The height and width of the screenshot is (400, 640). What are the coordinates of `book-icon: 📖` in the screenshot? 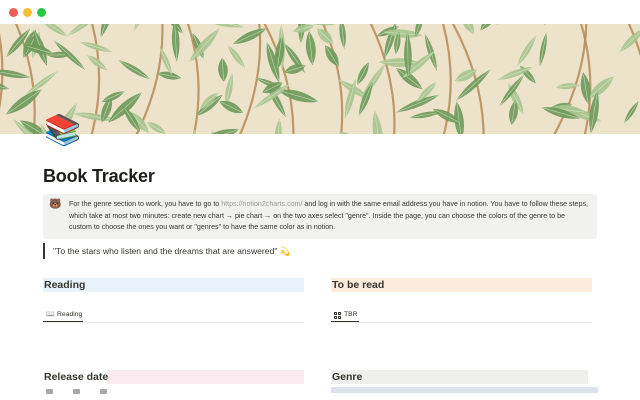 It's located at (50, 314).